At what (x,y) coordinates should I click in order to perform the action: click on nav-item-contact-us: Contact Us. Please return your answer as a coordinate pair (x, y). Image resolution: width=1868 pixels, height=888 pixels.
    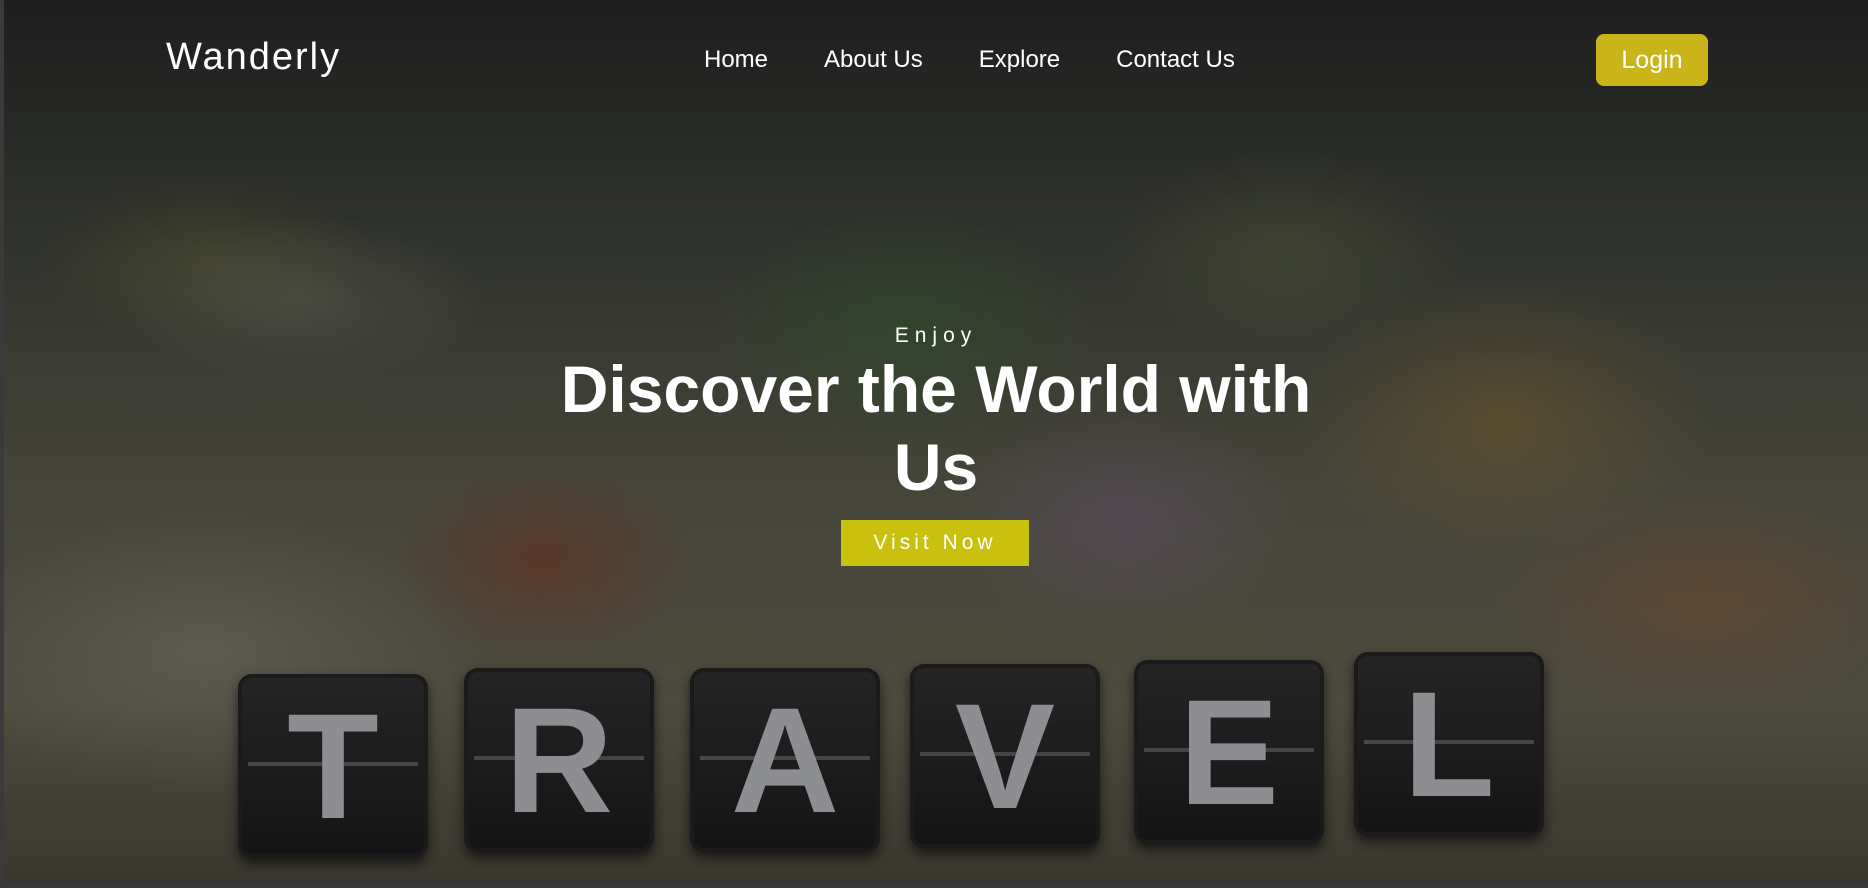
    Looking at the image, I should click on (1175, 60).